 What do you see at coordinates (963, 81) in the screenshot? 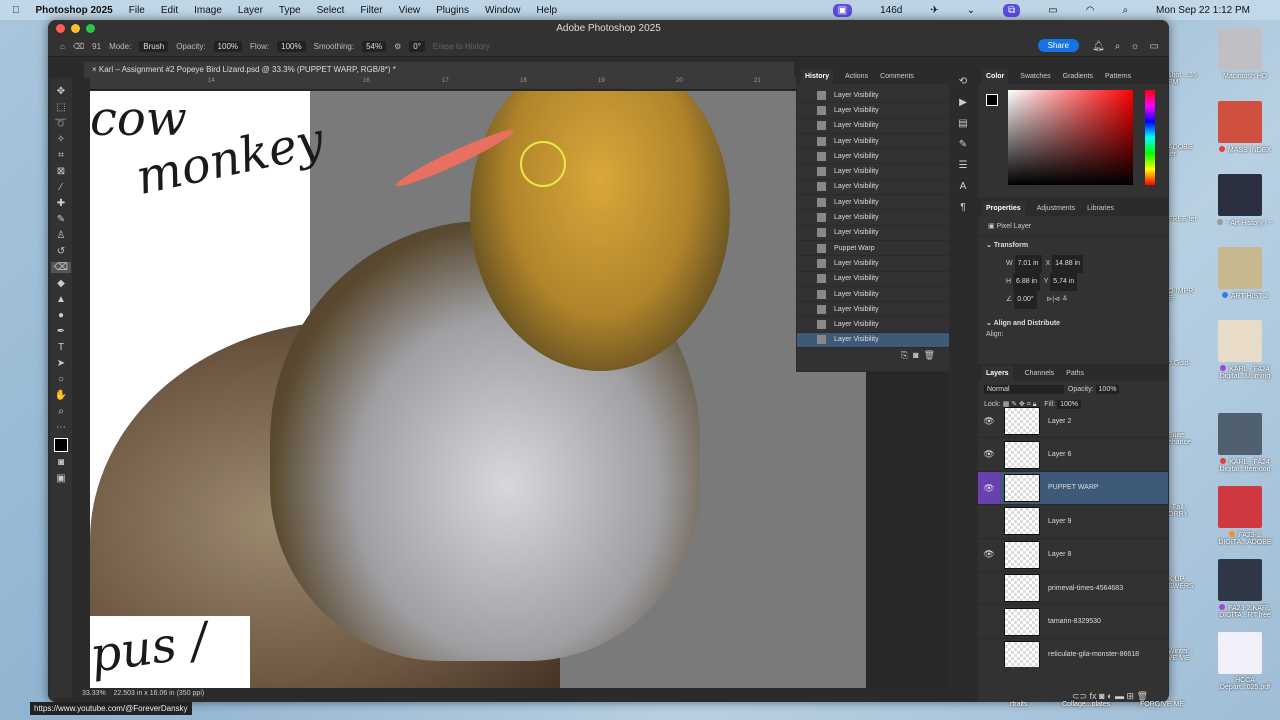
I see `history-icon: ⟲` at bounding box center [963, 81].